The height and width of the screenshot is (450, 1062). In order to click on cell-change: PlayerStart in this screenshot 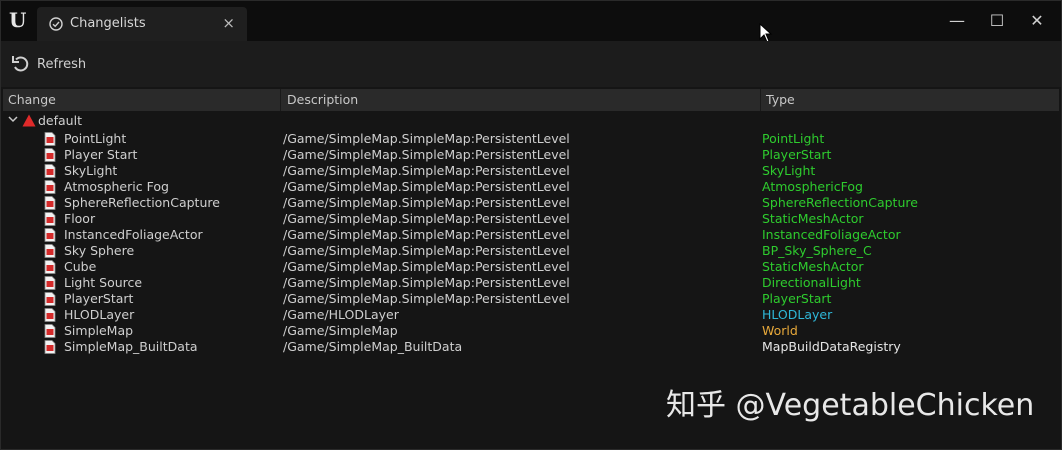, I will do `click(99, 298)`.